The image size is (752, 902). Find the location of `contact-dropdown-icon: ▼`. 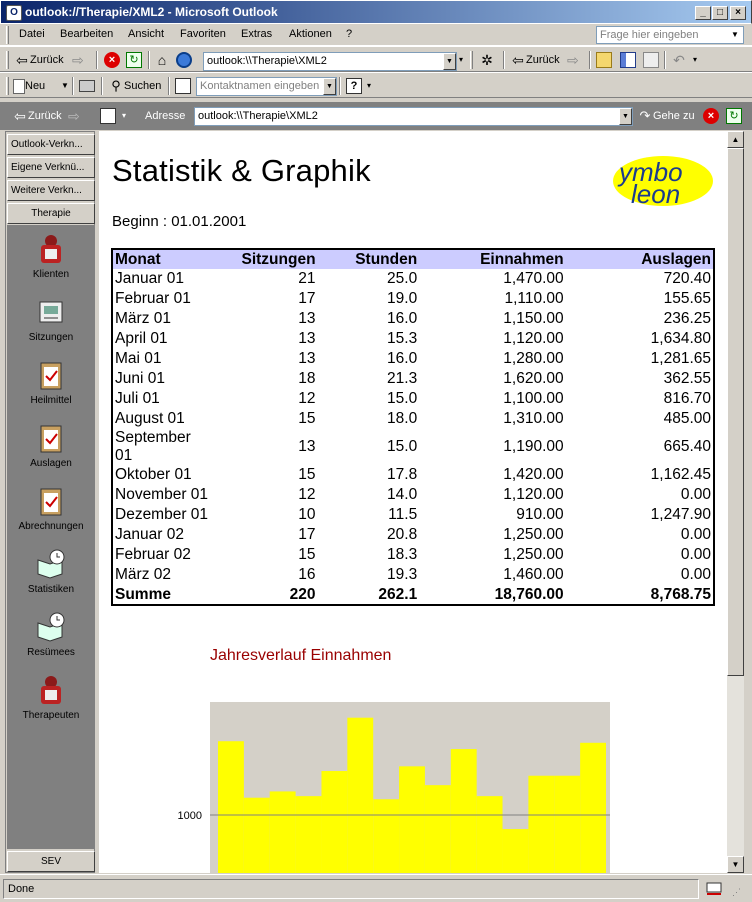

contact-dropdown-icon: ▼ is located at coordinates (329, 86).